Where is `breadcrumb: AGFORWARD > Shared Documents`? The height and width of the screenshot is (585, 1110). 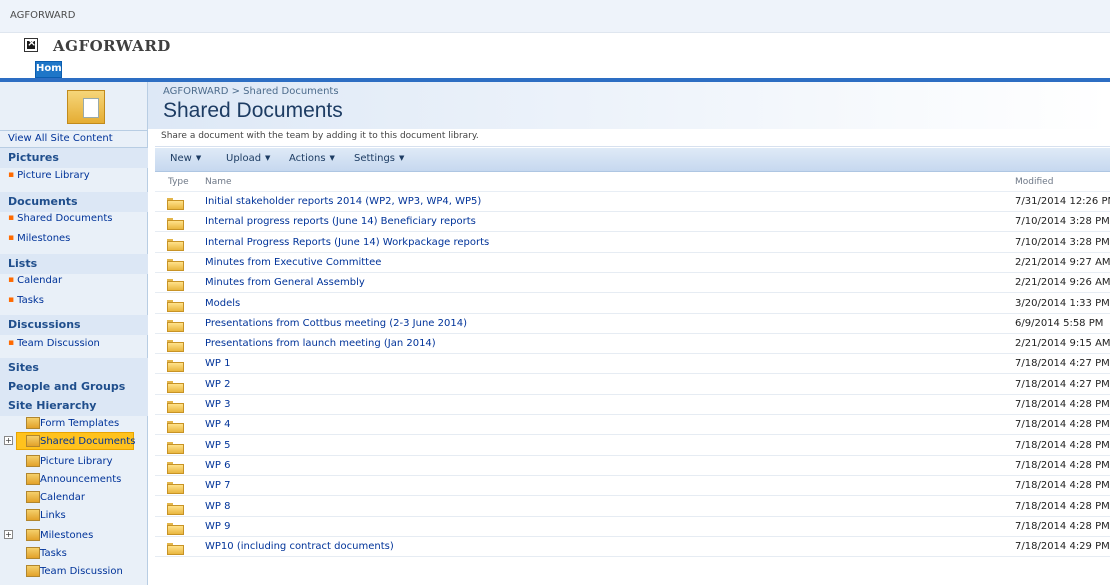
breadcrumb: AGFORWARD > Shared Documents is located at coordinates (251, 91).